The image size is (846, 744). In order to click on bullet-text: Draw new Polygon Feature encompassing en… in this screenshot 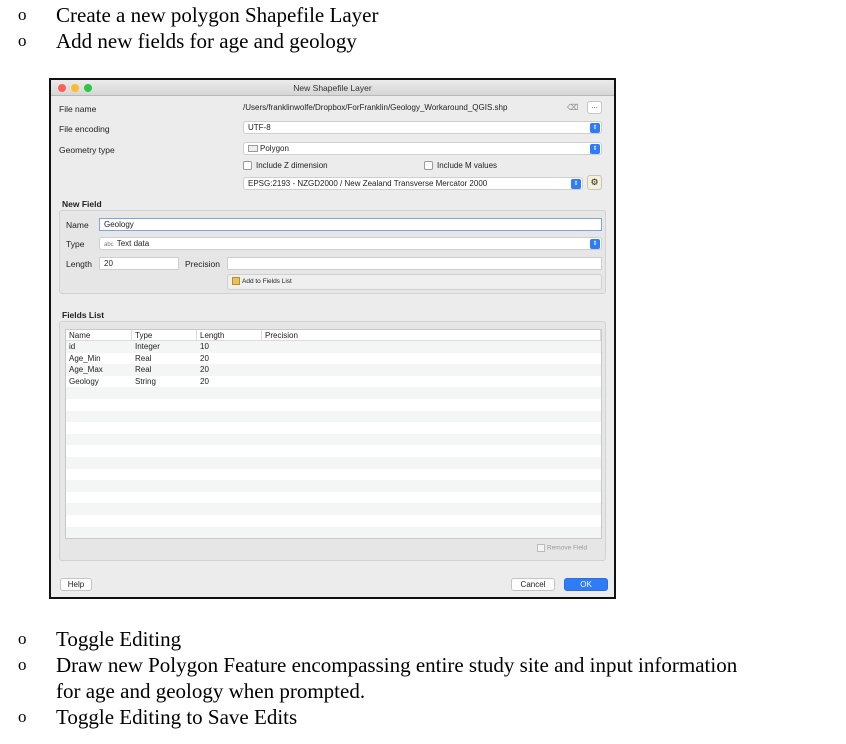, I will do `click(397, 665)`.